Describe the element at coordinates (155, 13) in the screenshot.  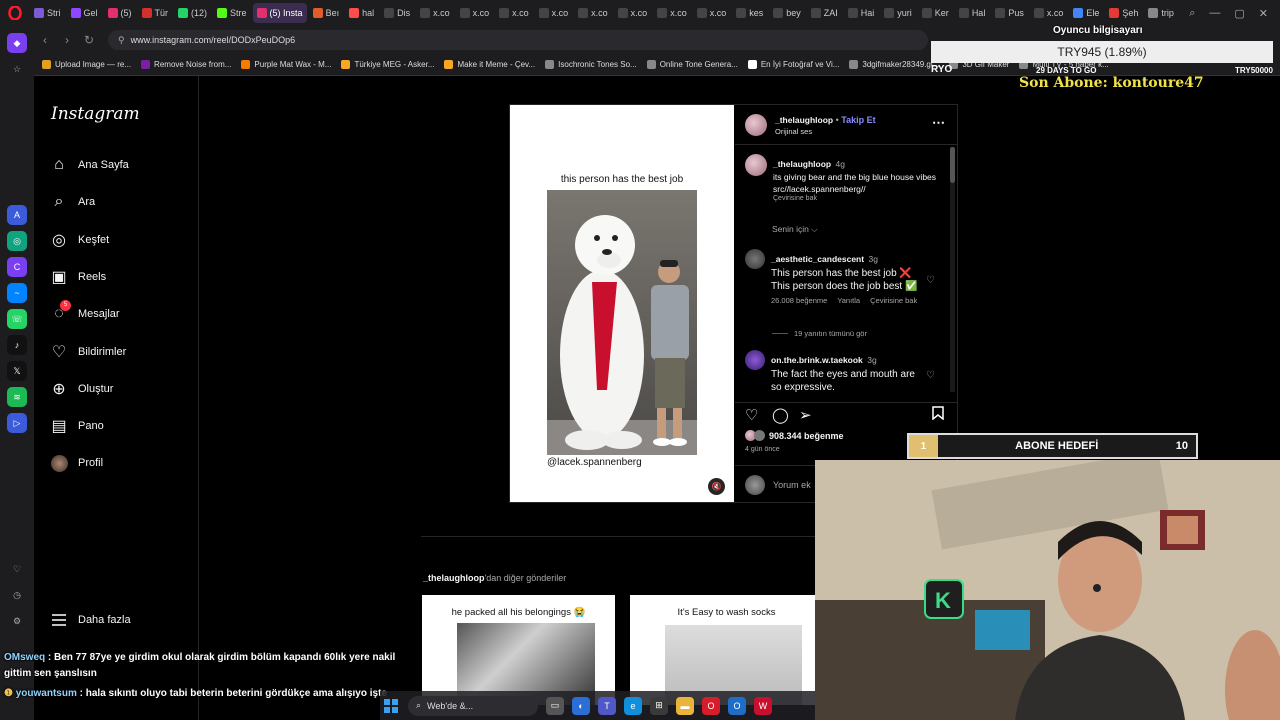
I see `browser-tab: Tür` at that location.